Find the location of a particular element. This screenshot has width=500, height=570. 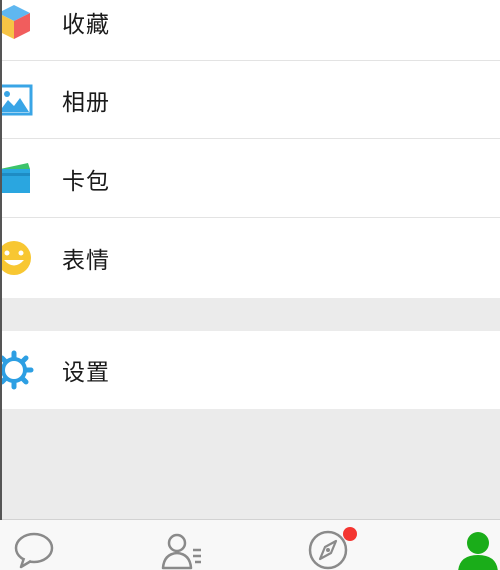

menu-item-settings: 设置 is located at coordinates (250, 370).